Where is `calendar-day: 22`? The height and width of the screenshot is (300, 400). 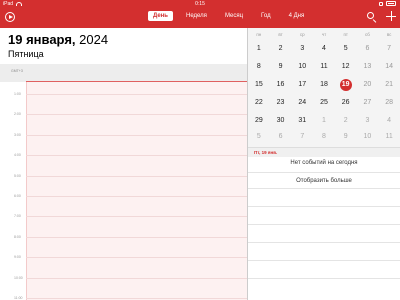
calendar-day: 22 is located at coordinates (259, 103).